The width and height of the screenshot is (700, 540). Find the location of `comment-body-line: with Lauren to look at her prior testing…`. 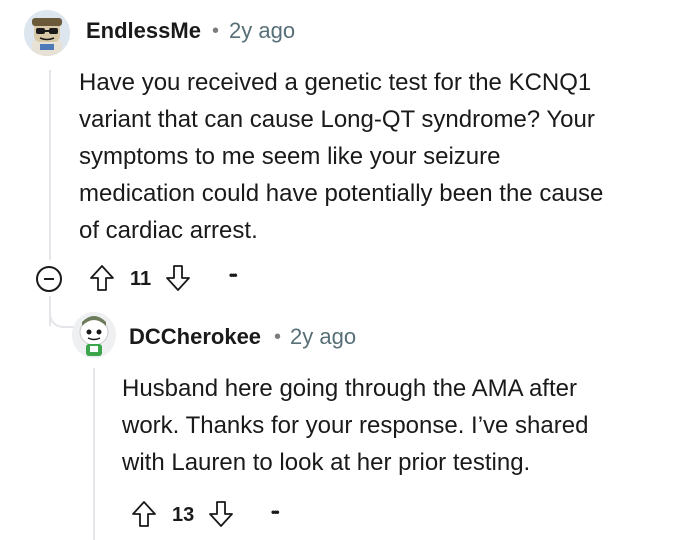

comment-body-line: with Lauren to look at her prior testing… is located at coordinates (326, 462).